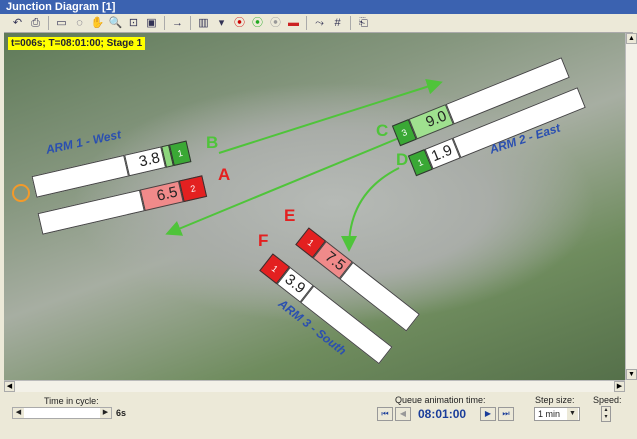 The image size is (637, 439). What do you see at coordinates (275, 23) in the screenshot?
I see `signal-disabled-icon: ⦿` at bounding box center [275, 23].